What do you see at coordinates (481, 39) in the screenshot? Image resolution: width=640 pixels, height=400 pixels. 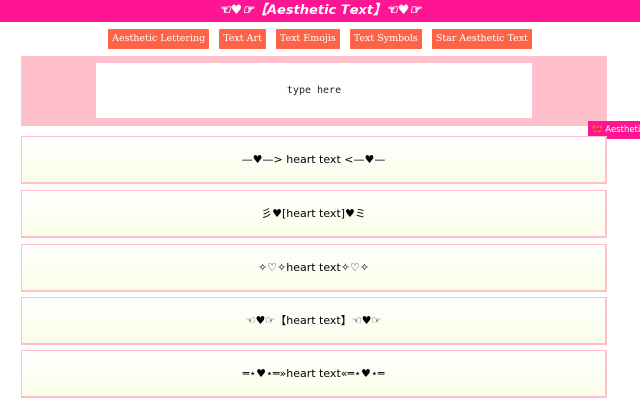 I see `nav-star-aesthetic-text-button: Star Aesthetic Text` at bounding box center [481, 39].